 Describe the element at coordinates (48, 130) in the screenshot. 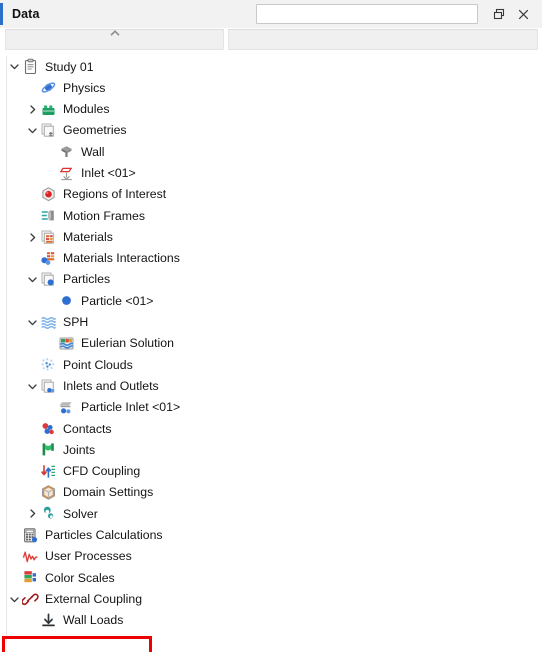

I see `geometries-stack-icon` at that location.